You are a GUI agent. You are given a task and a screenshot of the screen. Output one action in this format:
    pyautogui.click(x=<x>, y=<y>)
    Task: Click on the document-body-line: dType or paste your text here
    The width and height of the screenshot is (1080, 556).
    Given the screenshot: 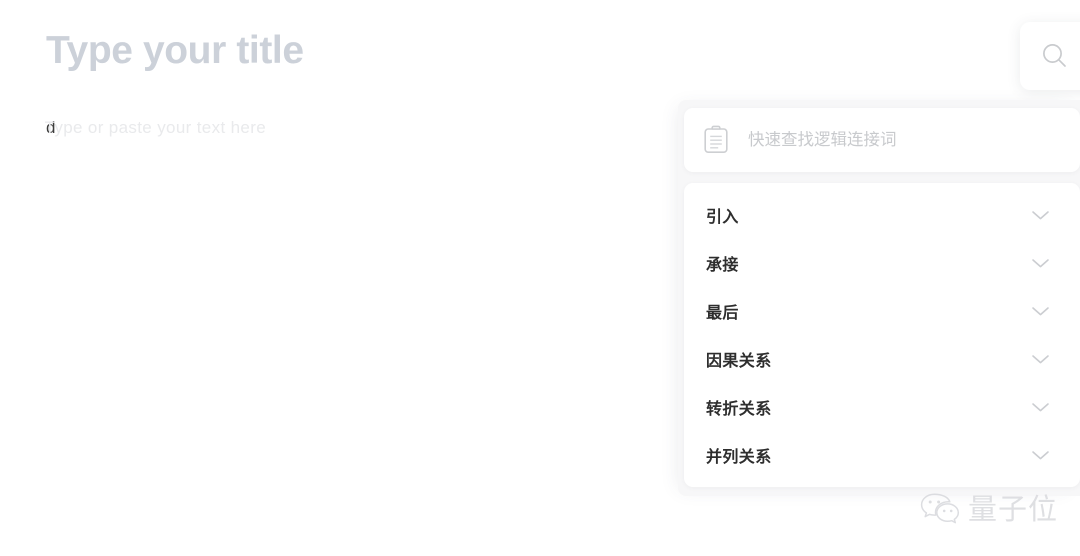 What is the action you would take?
    pyautogui.click(x=155, y=128)
    